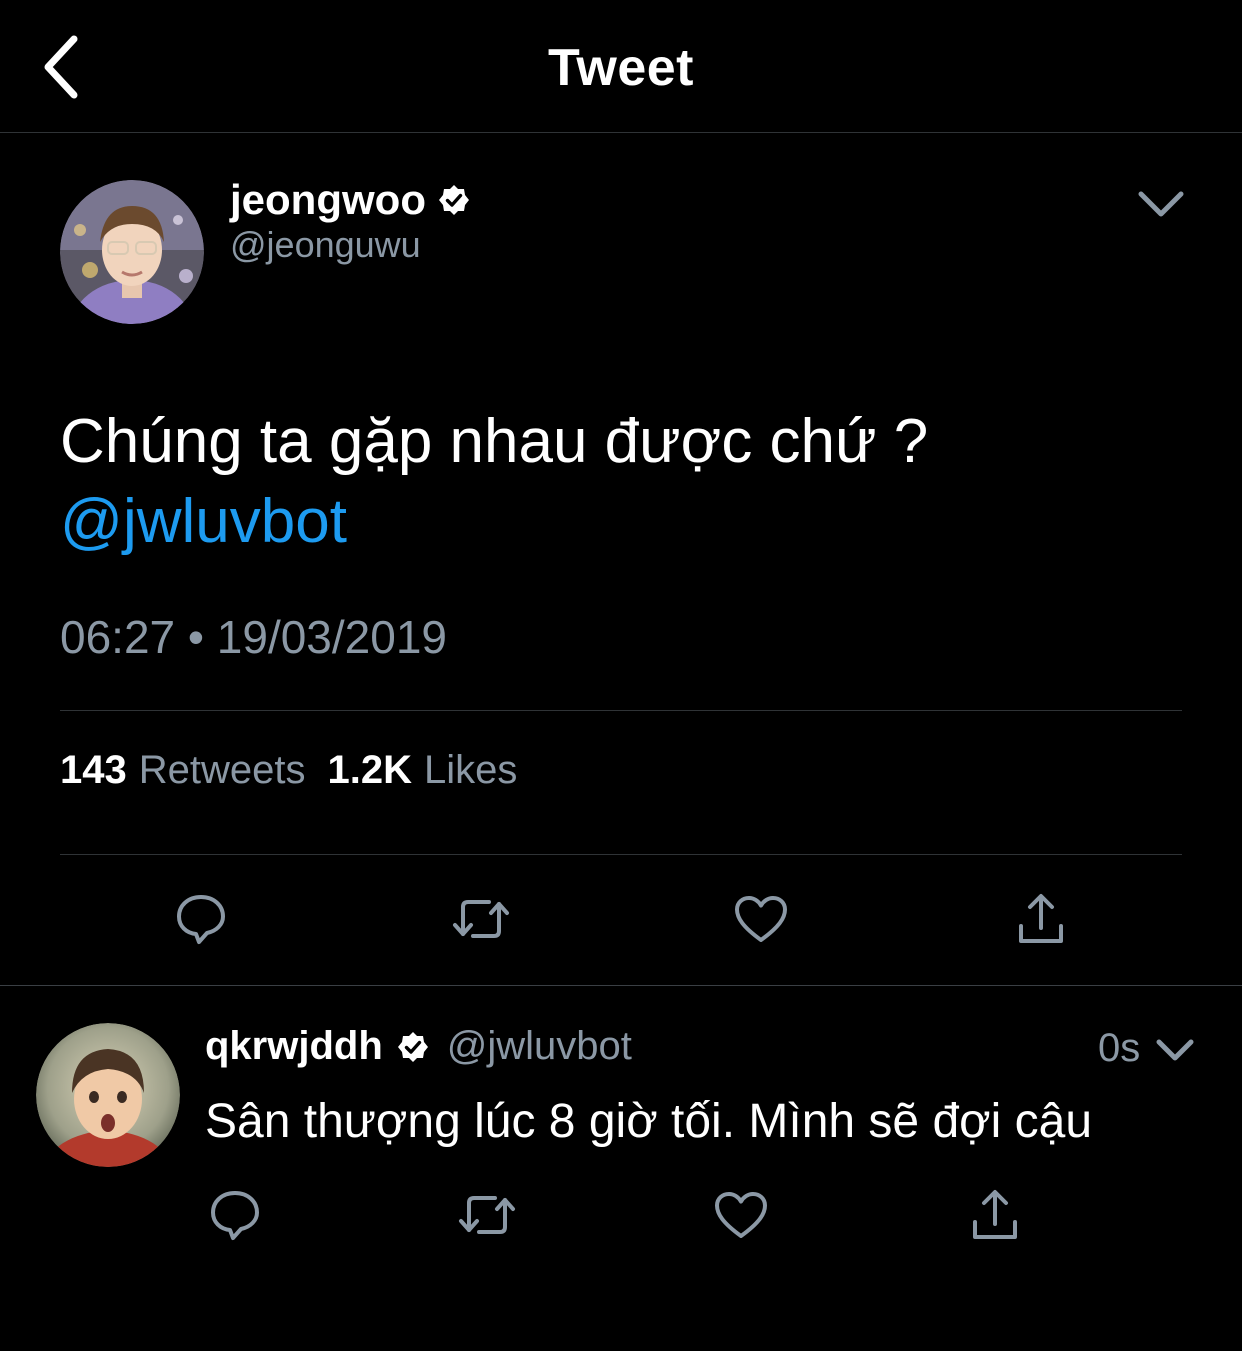 The height and width of the screenshot is (1351, 1242). I want to click on mention-link: @jwluvbot, so click(625, 522).